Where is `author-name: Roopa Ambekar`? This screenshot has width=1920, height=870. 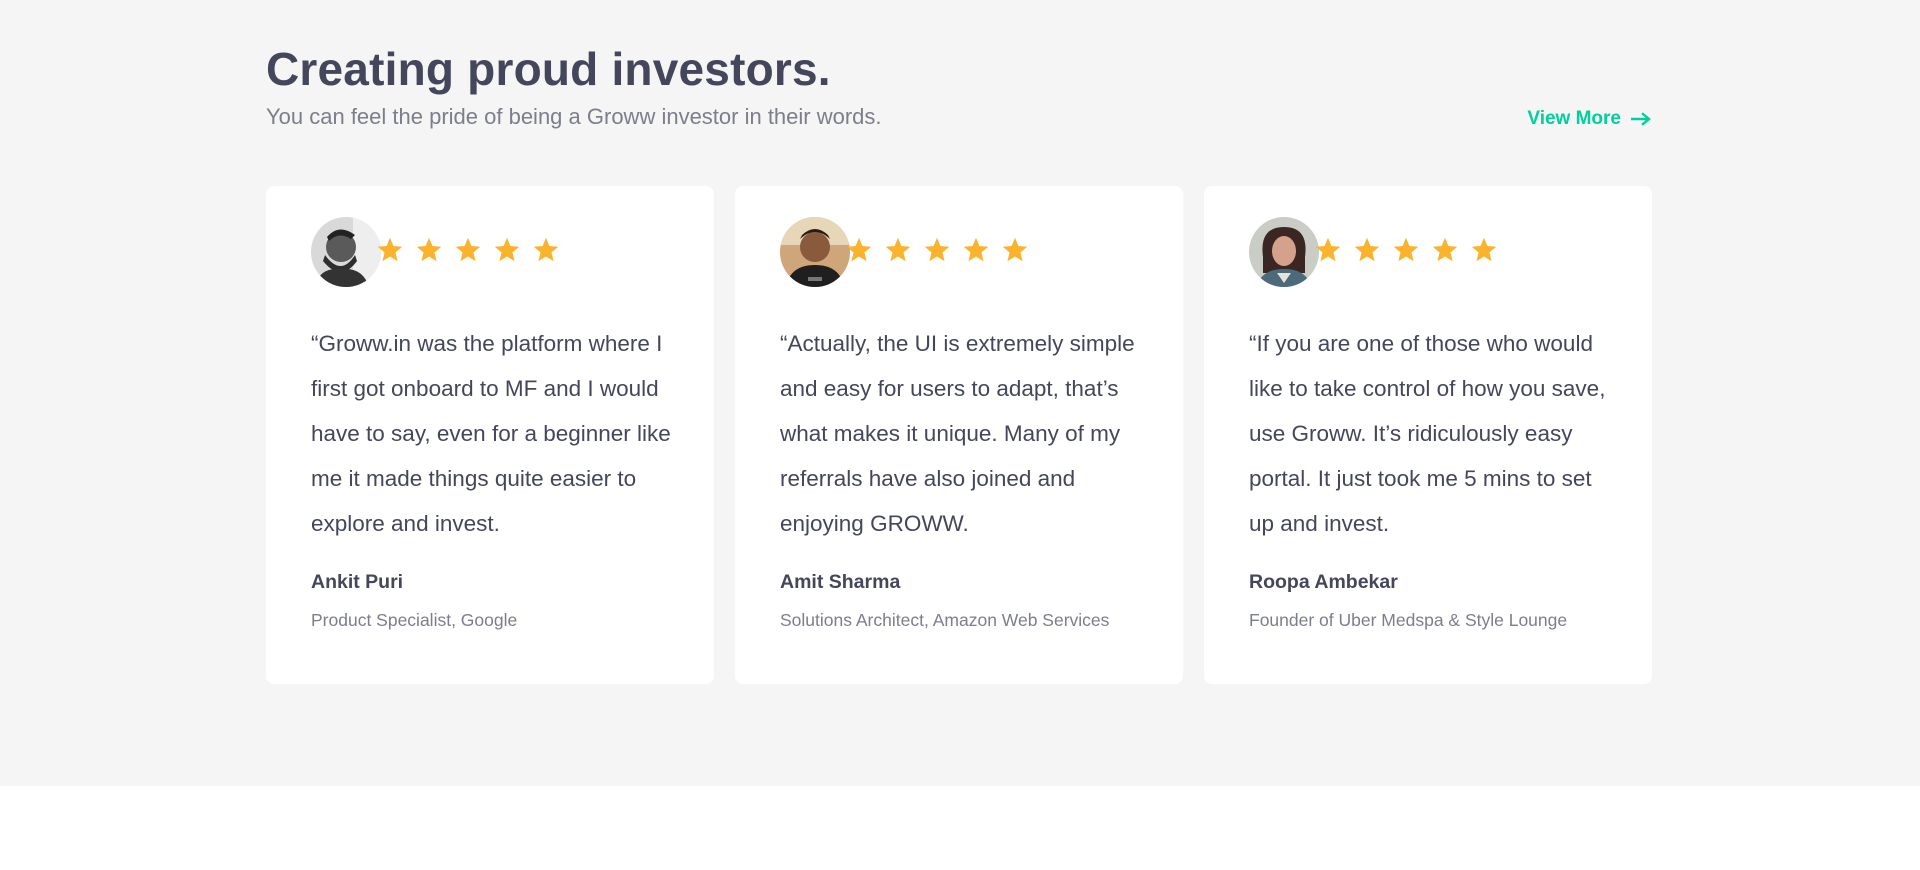 author-name: Roopa Ambekar is located at coordinates (1323, 582).